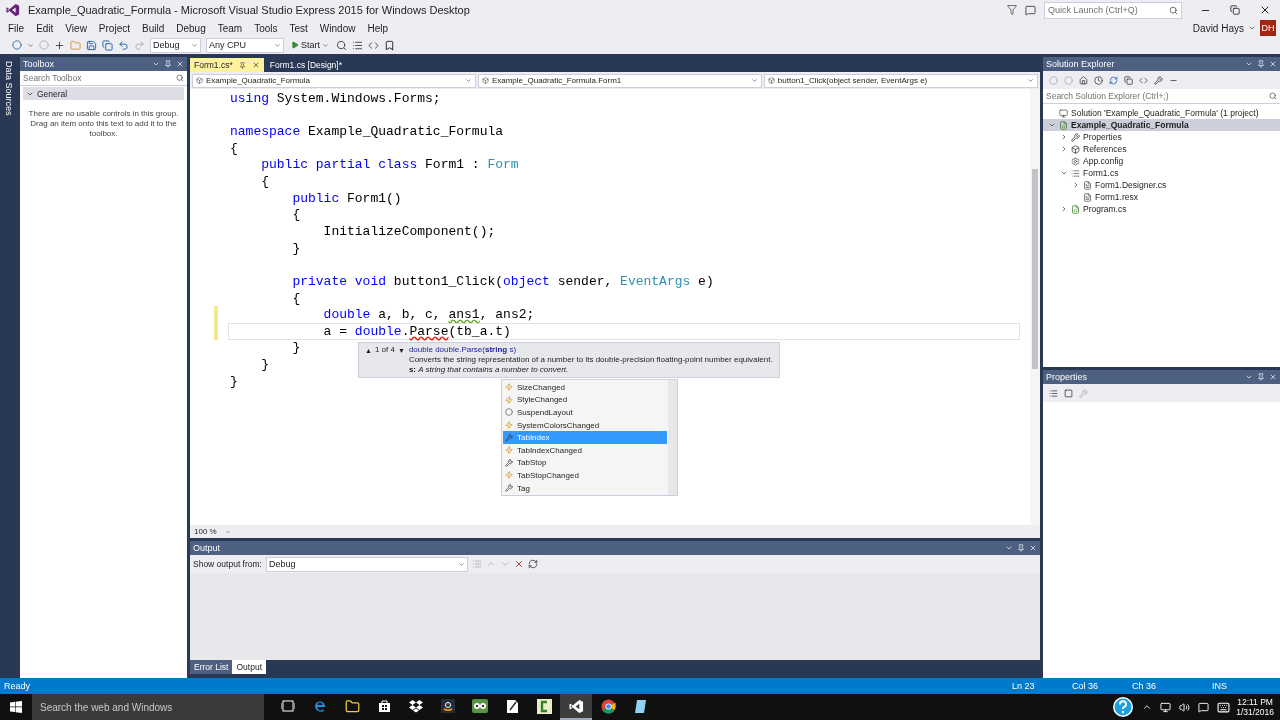 The image size is (1280, 720). Describe the element at coordinates (585, 412) in the screenshot. I see `completion-item: SuspendLayout` at that location.